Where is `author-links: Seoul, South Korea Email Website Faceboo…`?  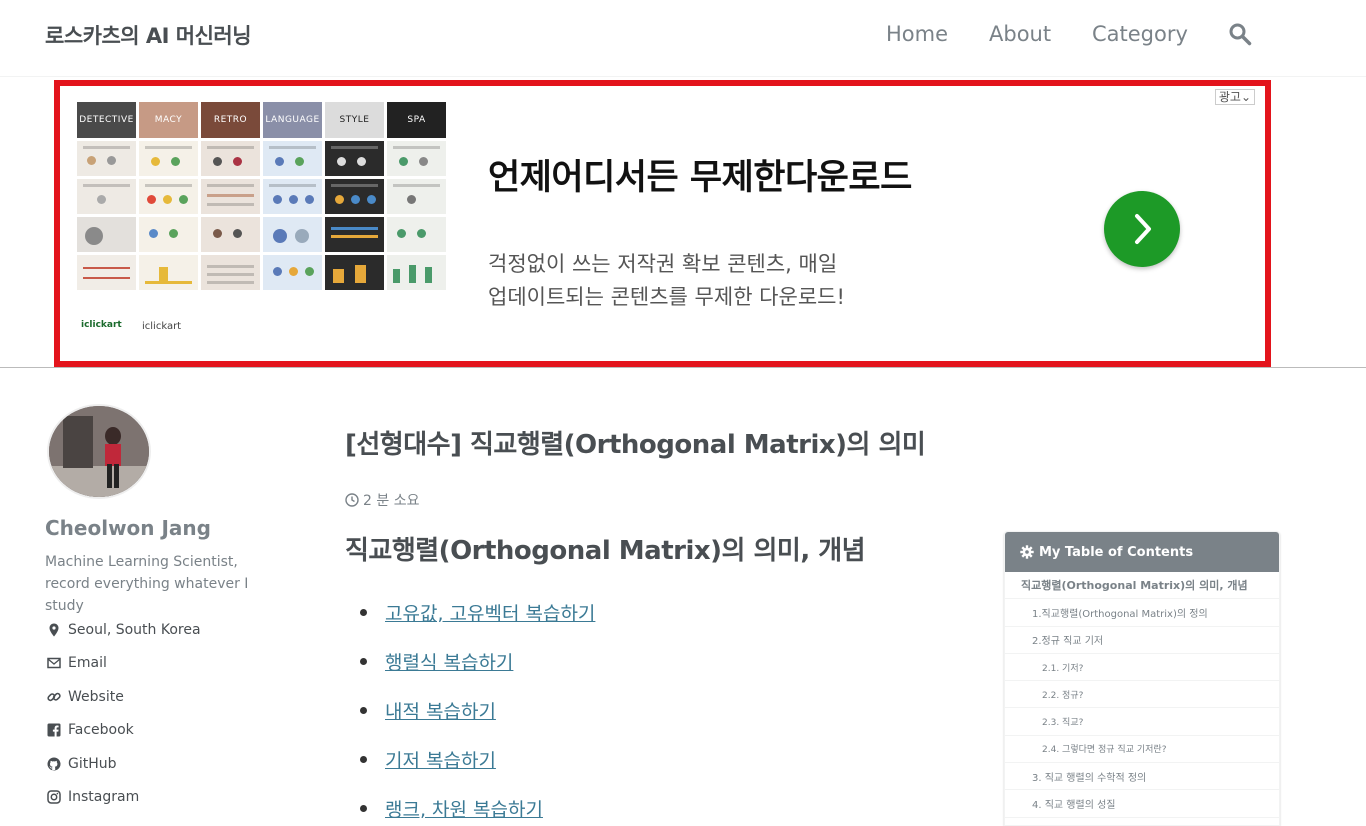
author-links: Seoul, South Korea Email Website Faceboo… is located at coordinates (124, 713).